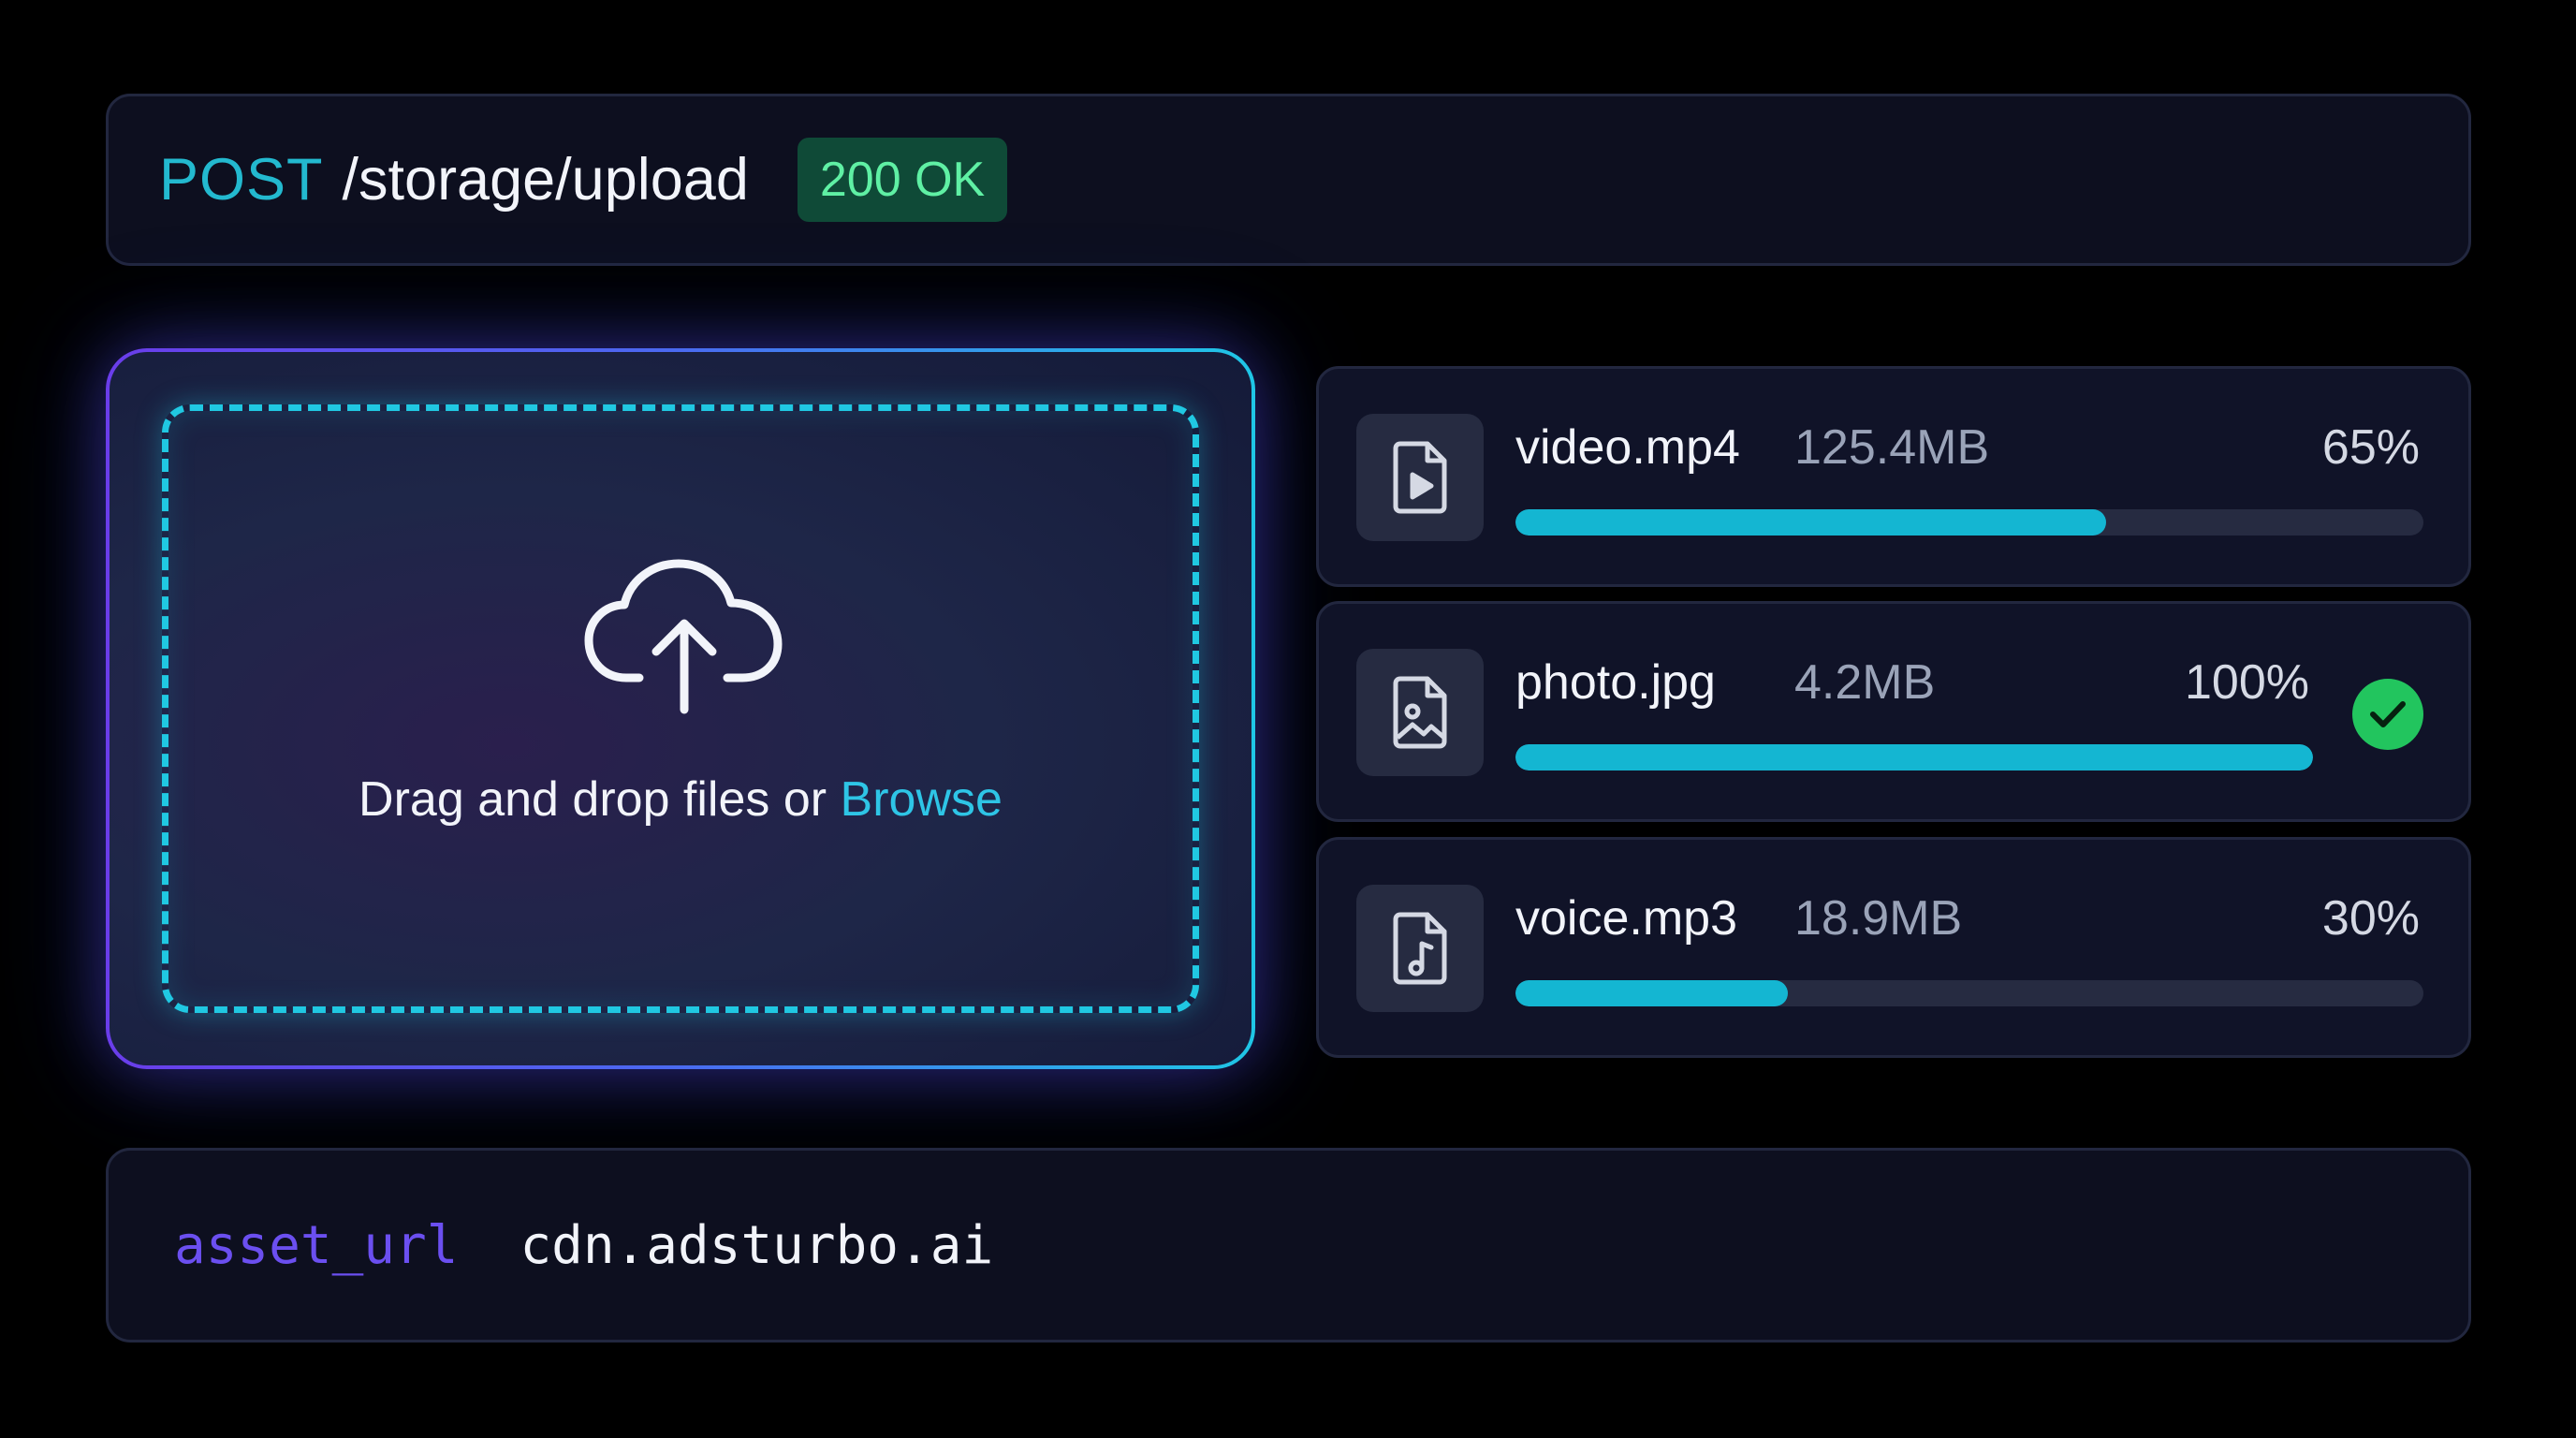 This screenshot has width=2576, height=1438. What do you see at coordinates (1865, 682) in the screenshot?
I see `file-size: 4.2MB` at bounding box center [1865, 682].